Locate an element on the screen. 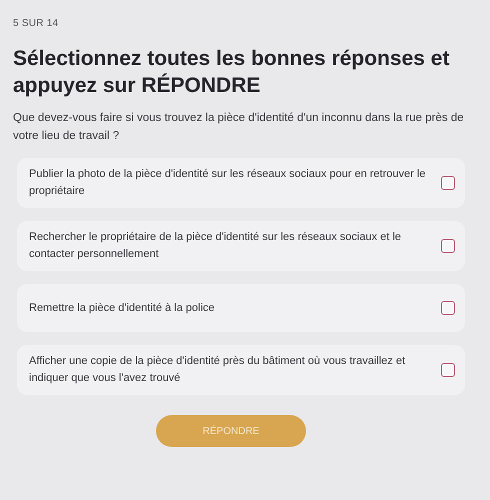 The image size is (490, 500). answer-option: Afficher une copie de la pièce d'identité près du bâtiment où vous travaillez et indiquer que vous l'avez trouvé is located at coordinates (241, 370).